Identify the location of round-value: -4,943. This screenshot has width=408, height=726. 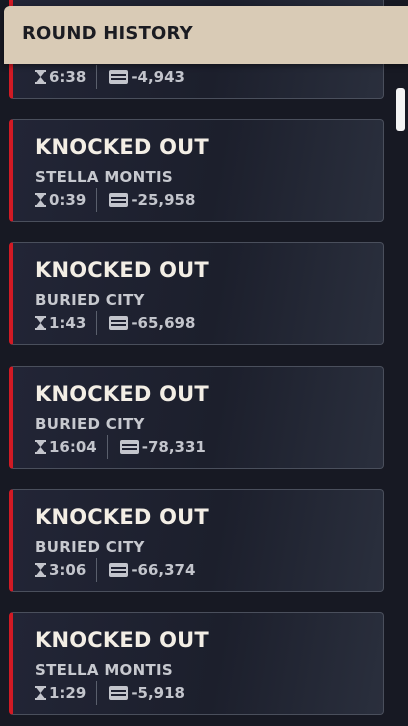
(158, 77).